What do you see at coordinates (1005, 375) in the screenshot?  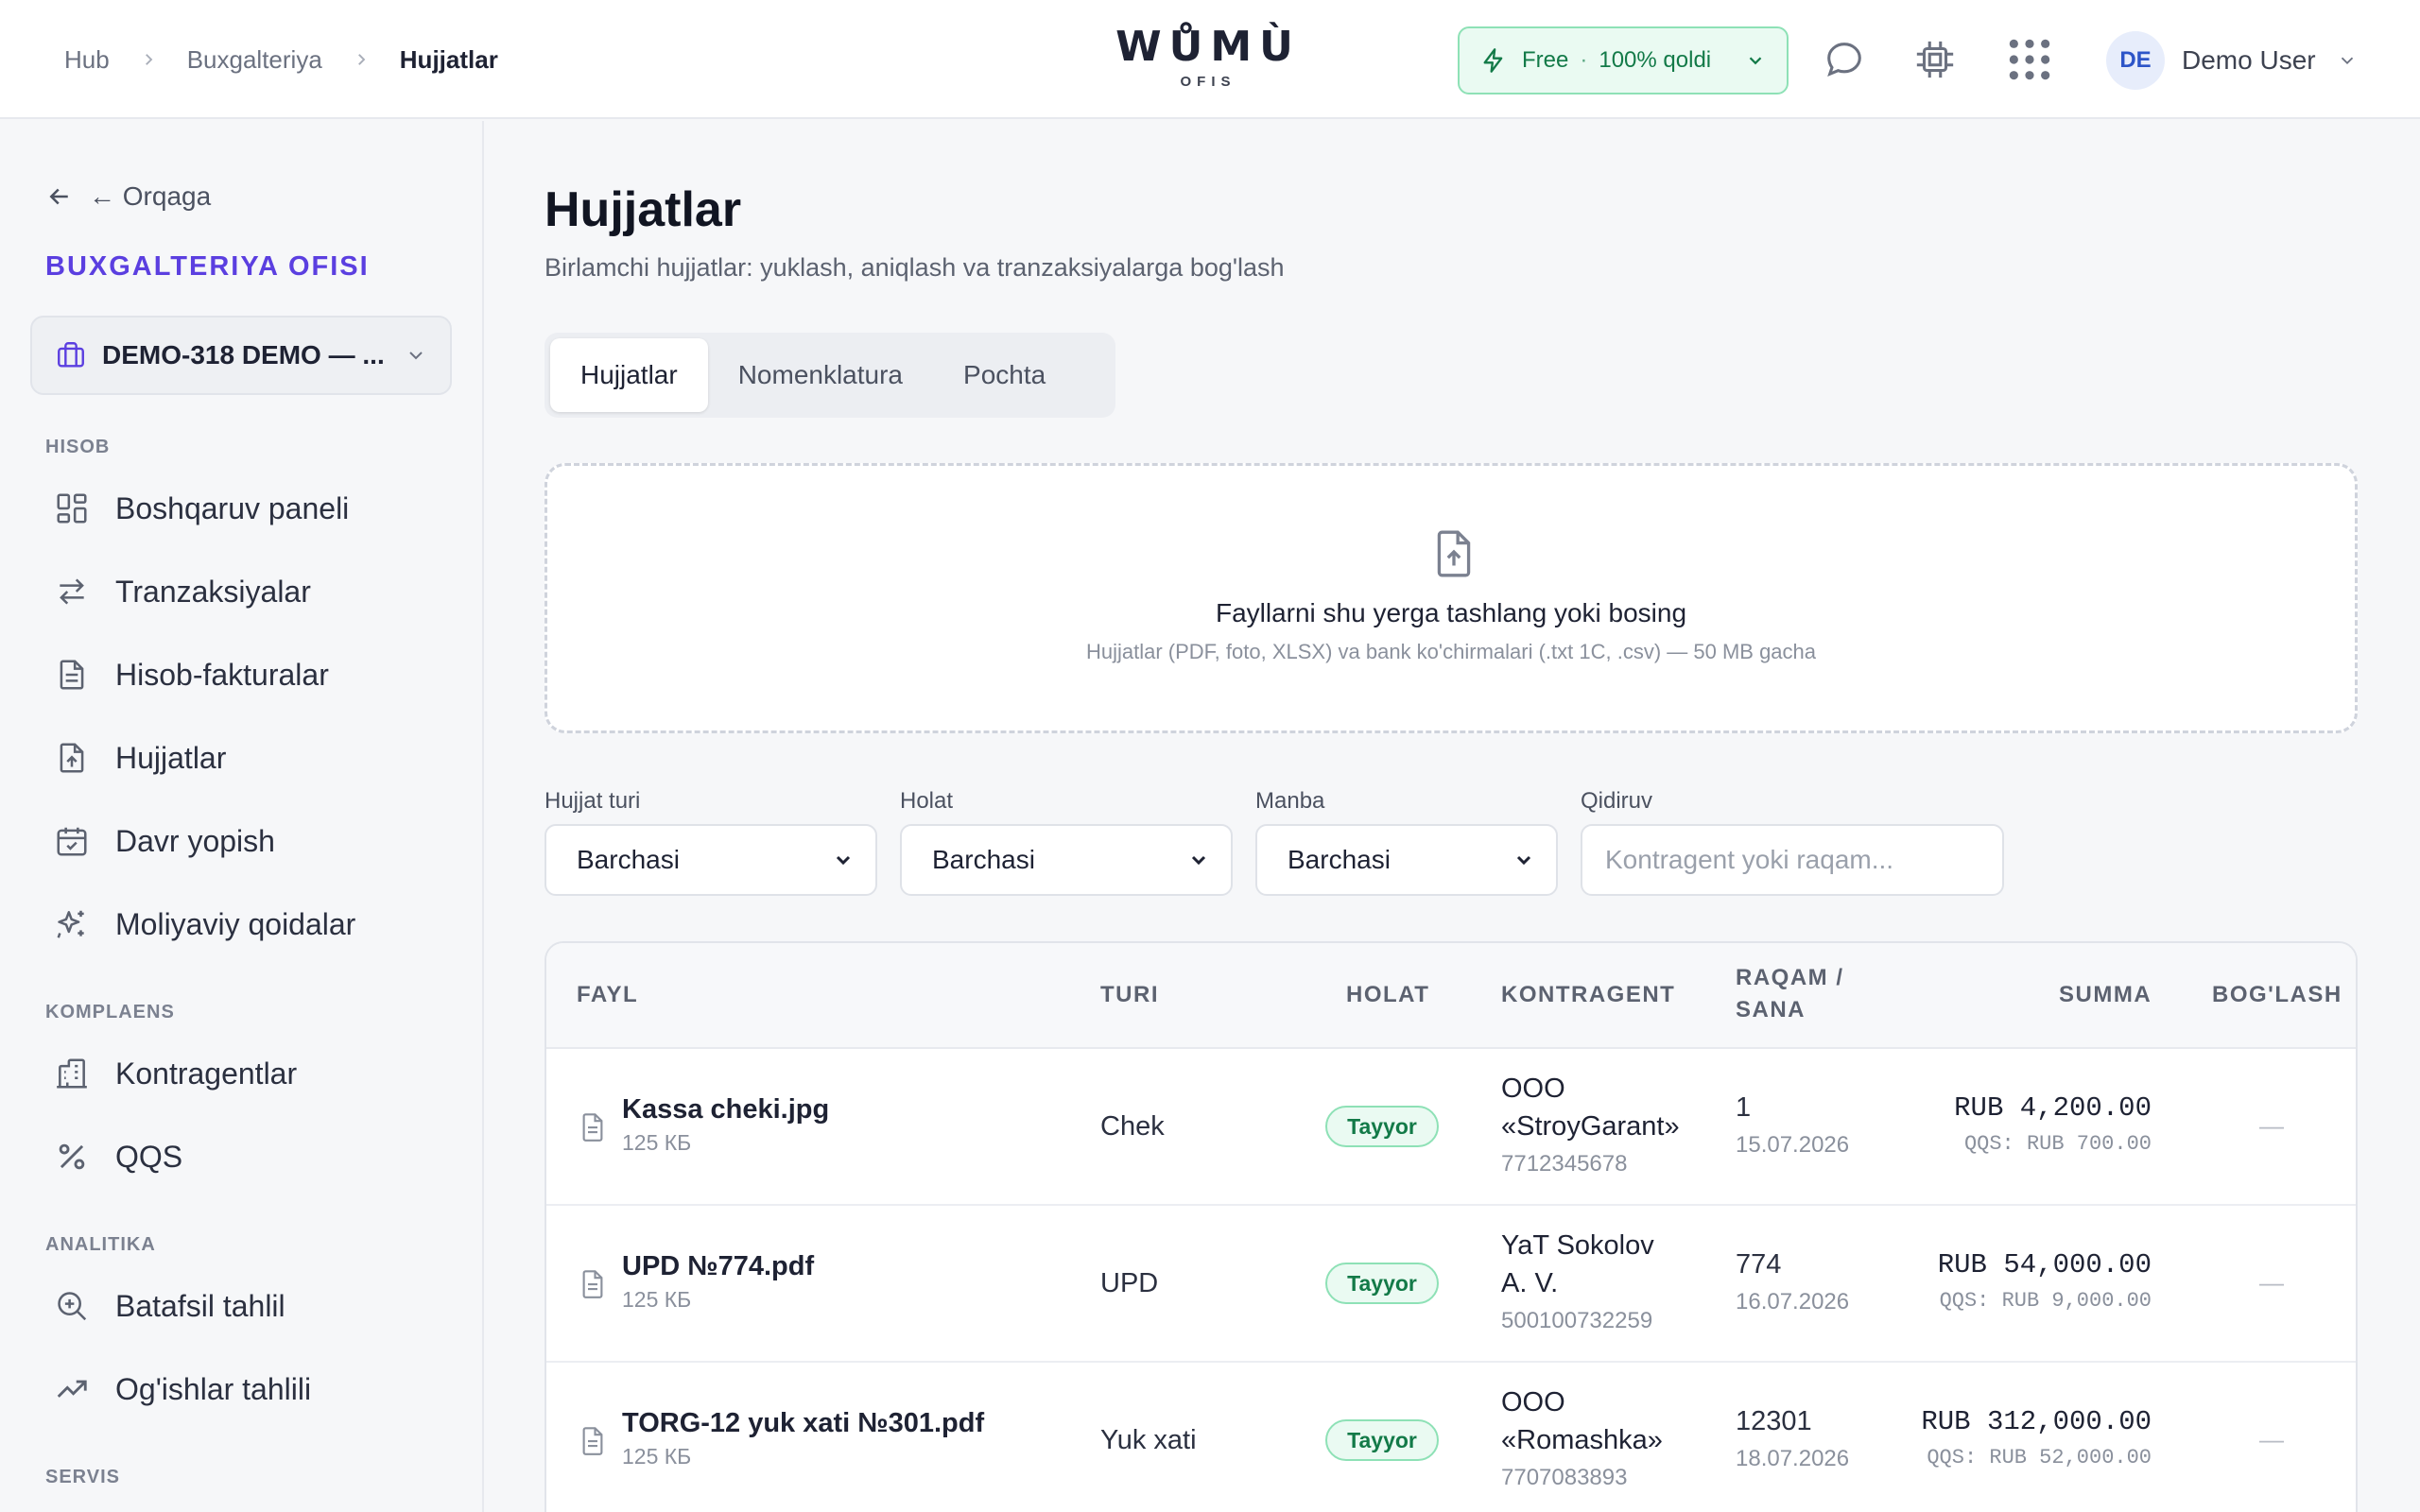 I see `tab-mail: Pochta` at bounding box center [1005, 375].